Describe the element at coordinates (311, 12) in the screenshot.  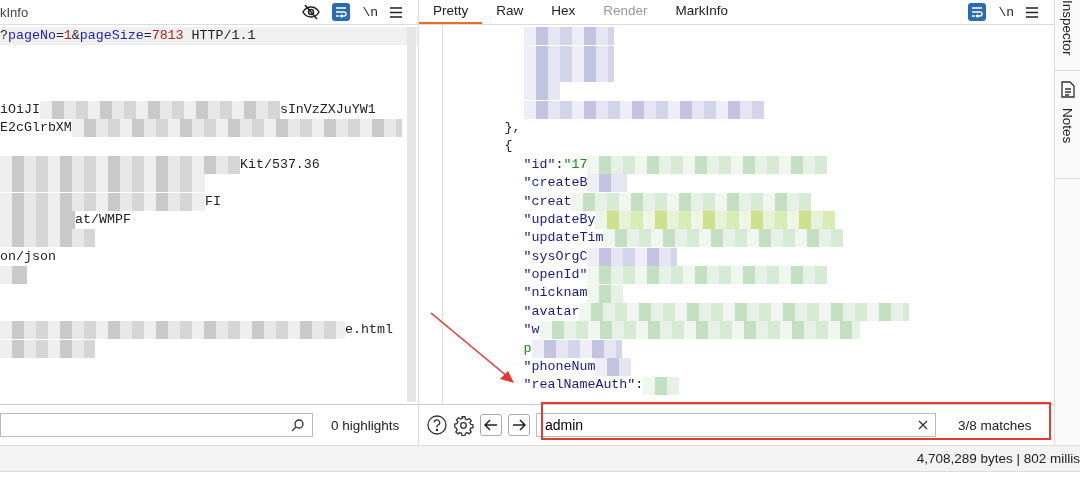
I see `eye-slash-icon` at that location.